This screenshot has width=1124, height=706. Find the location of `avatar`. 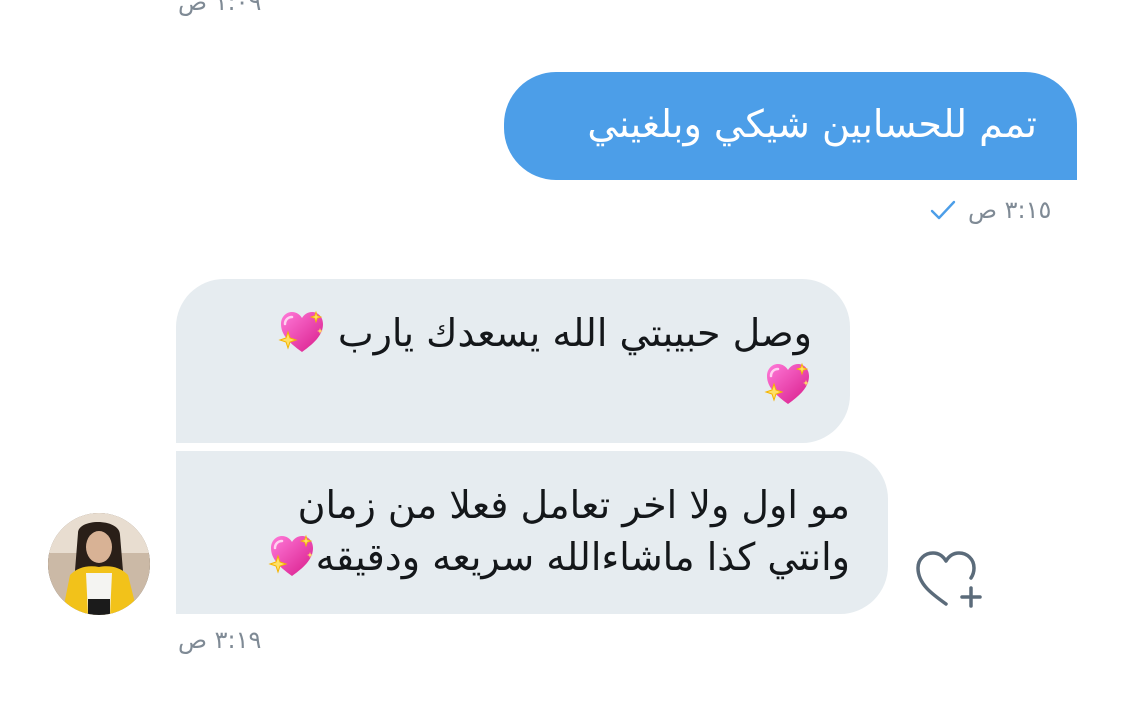

avatar is located at coordinates (99, 564).